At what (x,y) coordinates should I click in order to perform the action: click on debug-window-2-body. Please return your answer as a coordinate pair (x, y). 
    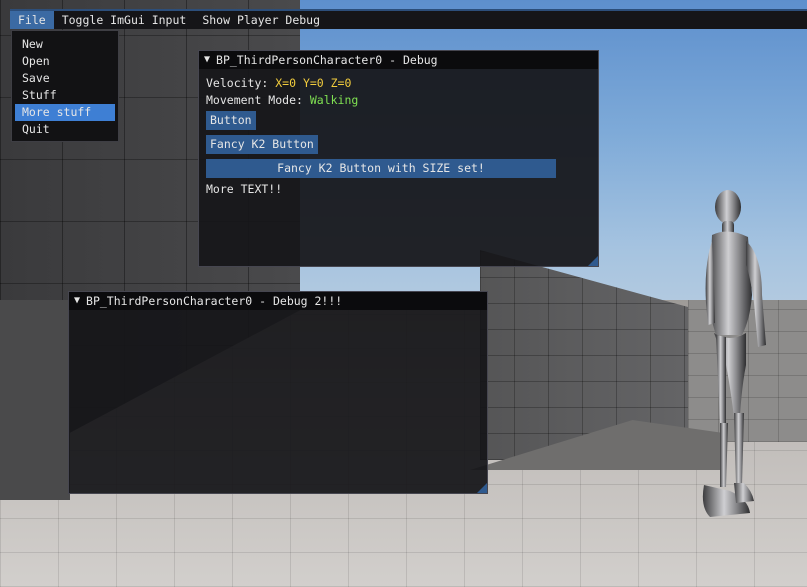
    Looking at the image, I should click on (278, 316).